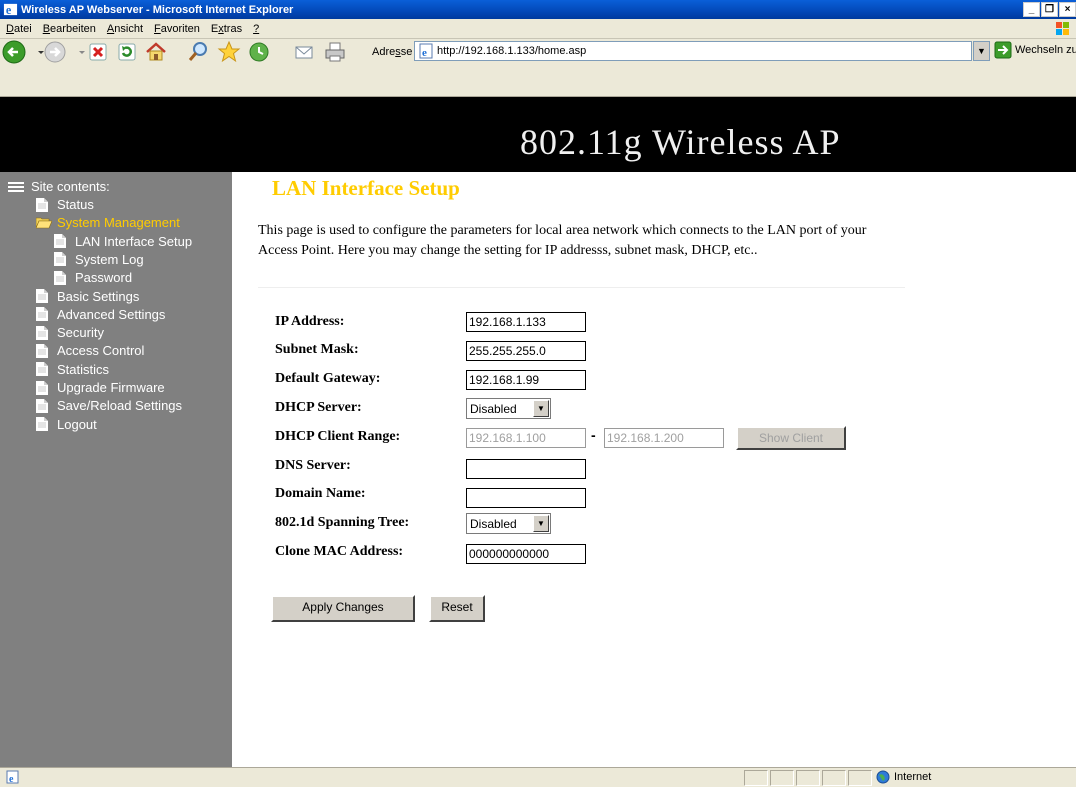  Describe the element at coordinates (59, 186) in the screenshot. I see `sidebar-heading: Site contents:` at that location.